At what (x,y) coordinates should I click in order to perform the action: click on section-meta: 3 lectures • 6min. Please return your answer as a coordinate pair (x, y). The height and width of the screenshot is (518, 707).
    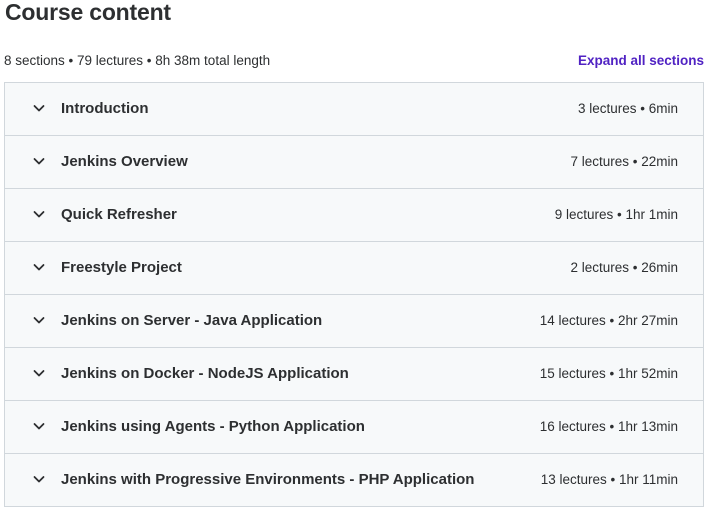
    Looking at the image, I should click on (627, 108).